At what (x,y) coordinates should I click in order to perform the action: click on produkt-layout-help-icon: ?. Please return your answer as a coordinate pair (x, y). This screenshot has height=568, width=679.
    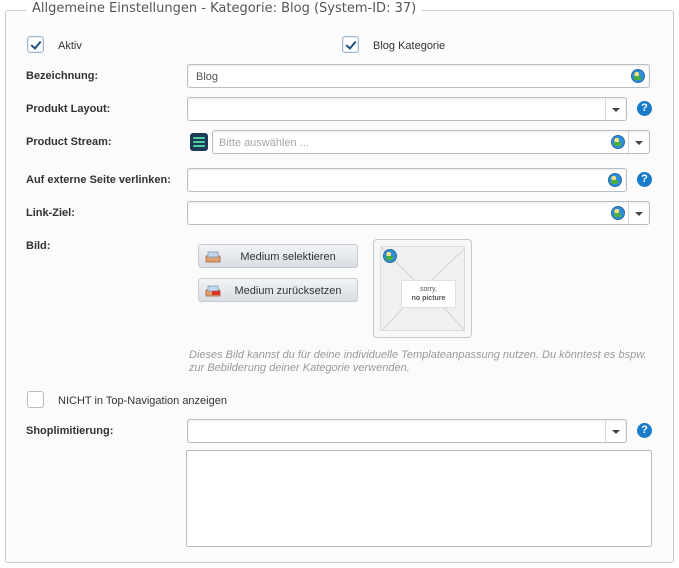
    Looking at the image, I should click on (644, 108).